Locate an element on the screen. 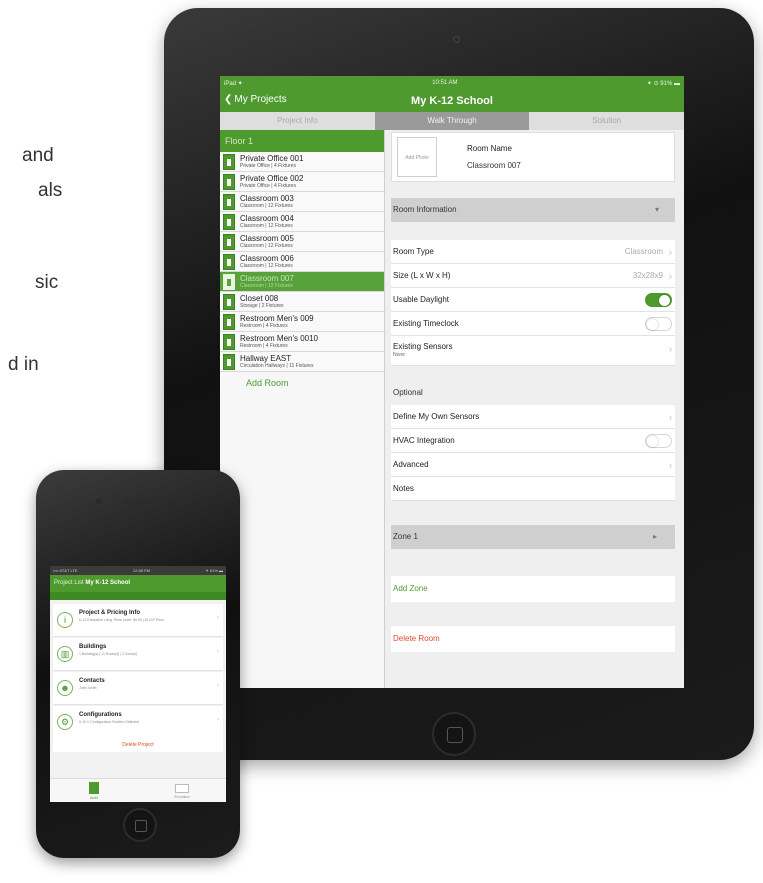 This screenshot has width=763, height=883. room-item-subtitle: Restroom | 4 Fixtures is located at coordinates (264, 345).